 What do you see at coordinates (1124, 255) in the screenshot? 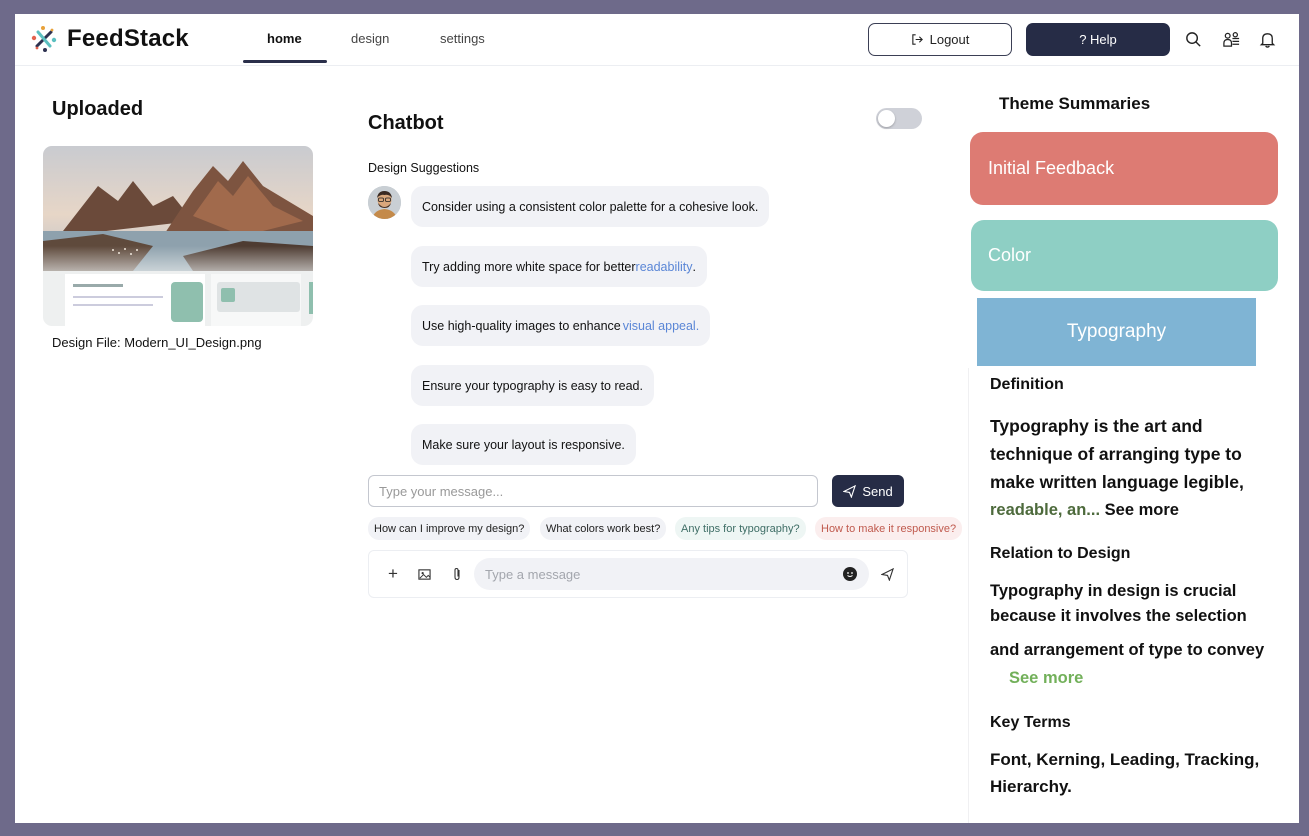
I see `theme-card-color: Color` at bounding box center [1124, 255].